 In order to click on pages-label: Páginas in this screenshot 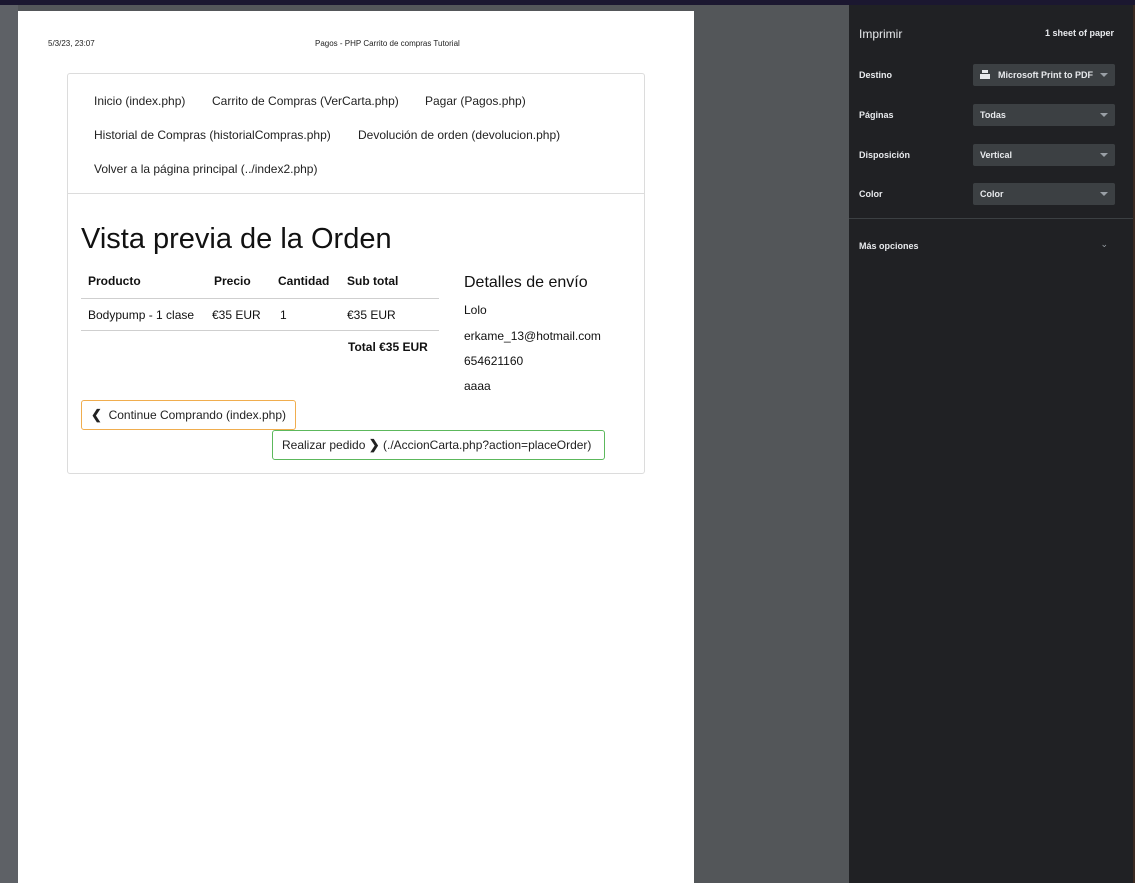, I will do `click(876, 115)`.